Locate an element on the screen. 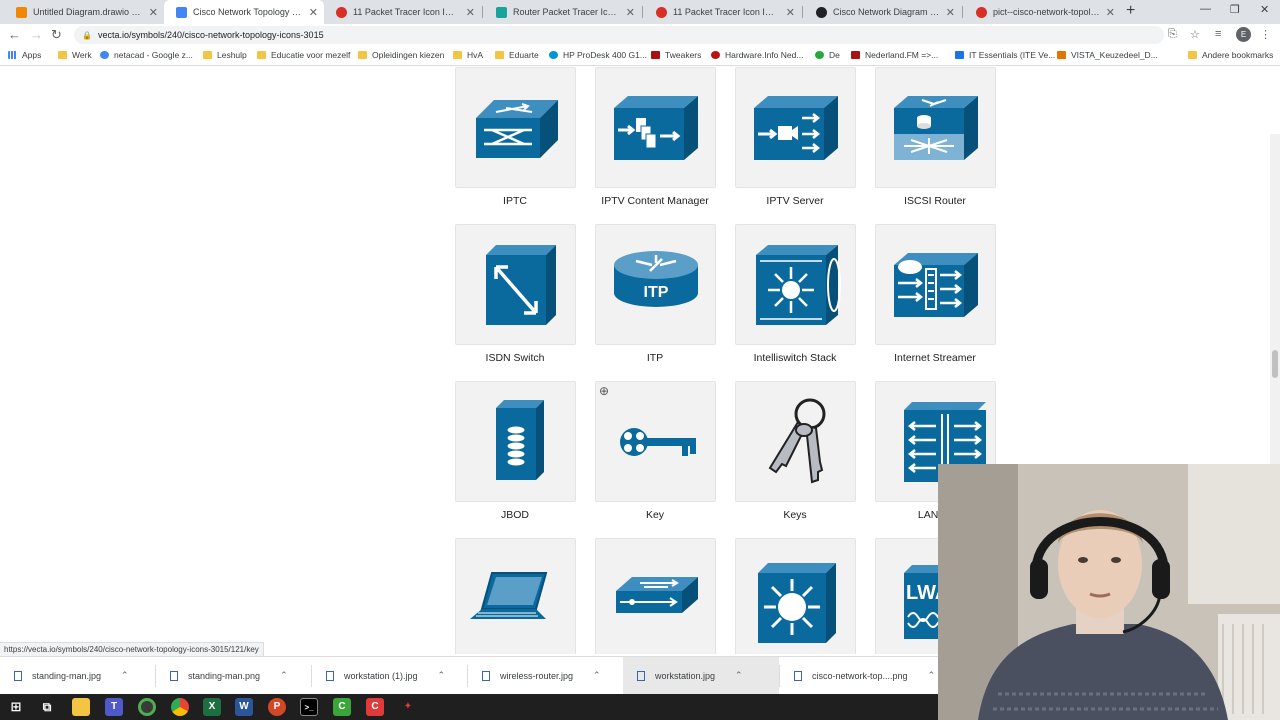 This screenshot has width=1280, height=720. download-item: wireless-router.jpg ⌃ is located at coordinates (545, 675).